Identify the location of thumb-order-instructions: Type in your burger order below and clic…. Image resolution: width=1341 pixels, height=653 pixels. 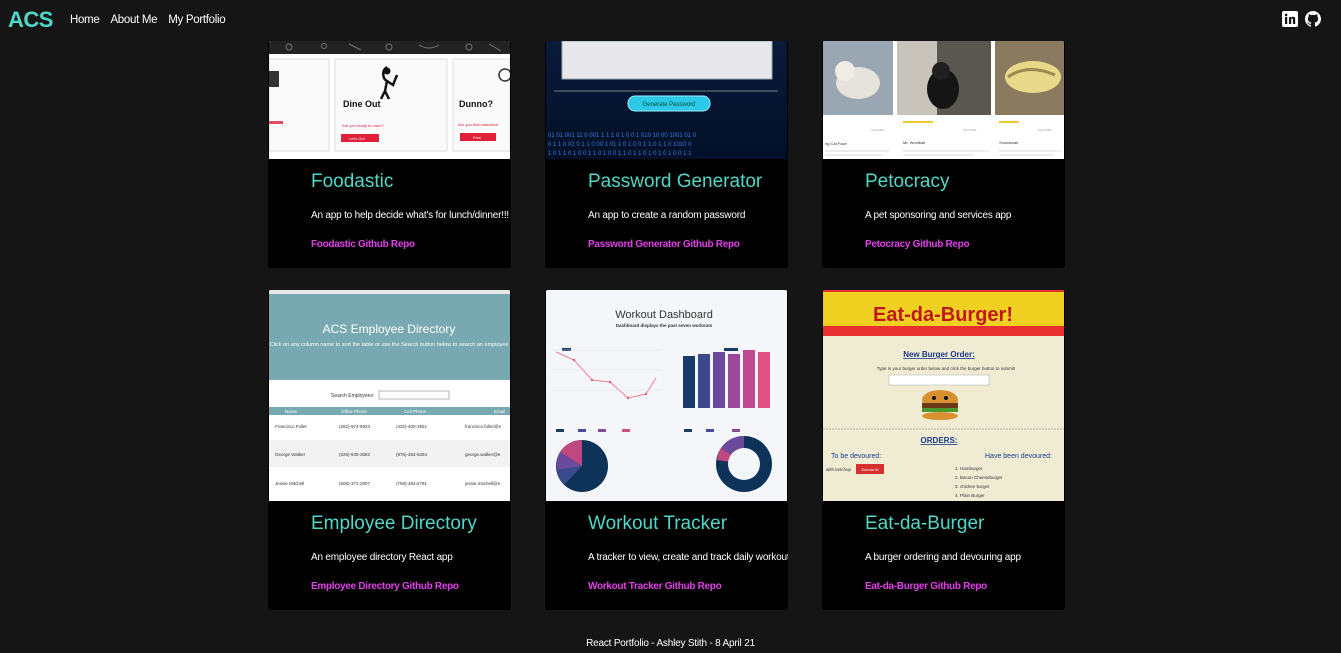
(946, 368).